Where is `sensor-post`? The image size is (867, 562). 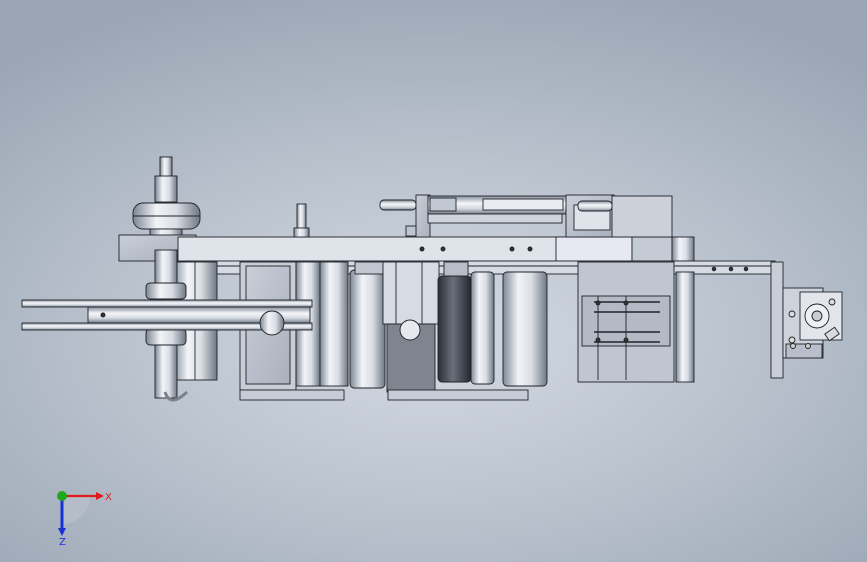
sensor-post is located at coordinates (301, 220).